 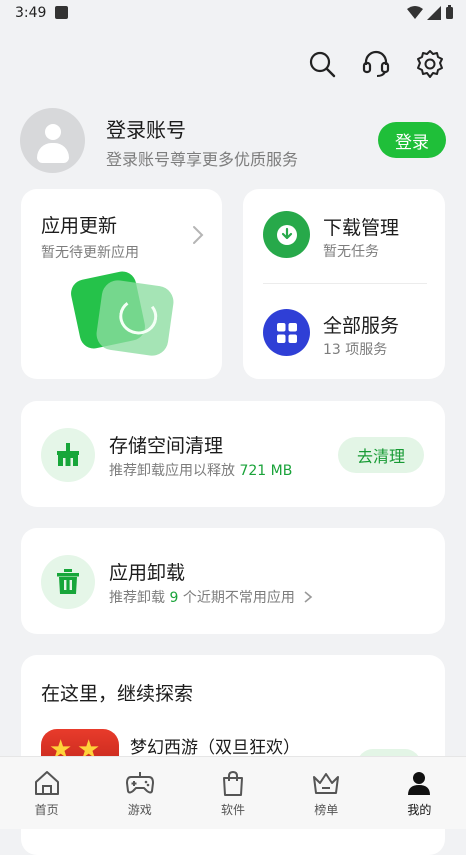 What do you see at coordinates (326, 810) in the screenshot?
I see `nav-rankings-label: 榜单` at bounding box center [326, 810].